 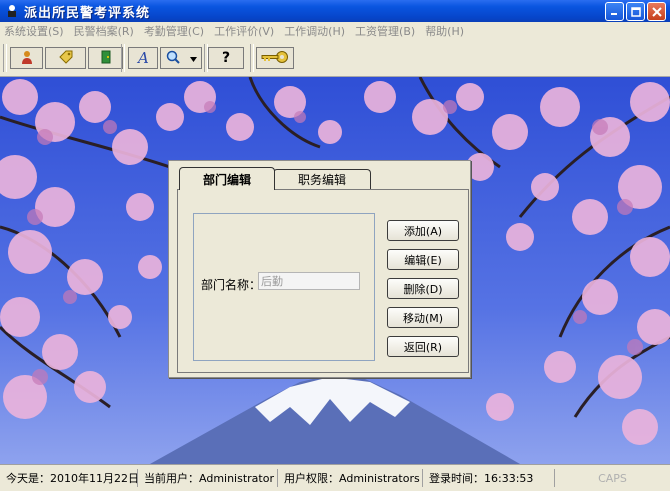 I want to click on svg-text: A, so click(x=142, y=57).